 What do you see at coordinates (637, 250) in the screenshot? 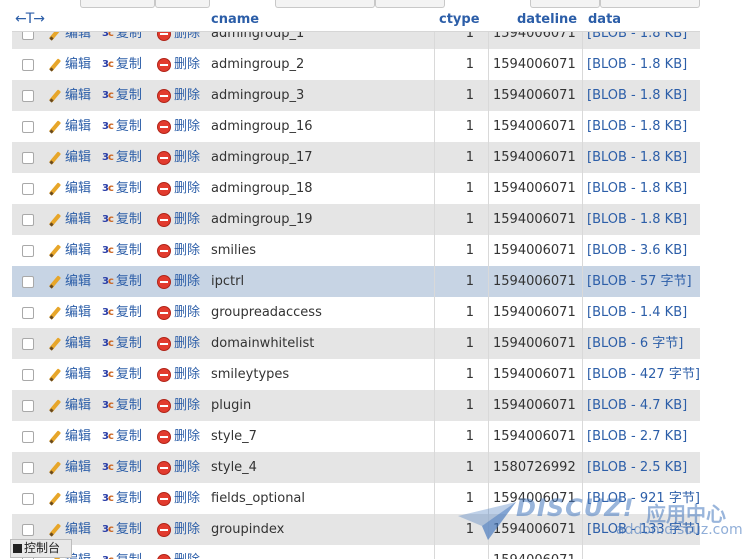
I see `cell-data: [BLOB - 3.6 KB]` at bounding box center [637, 250].